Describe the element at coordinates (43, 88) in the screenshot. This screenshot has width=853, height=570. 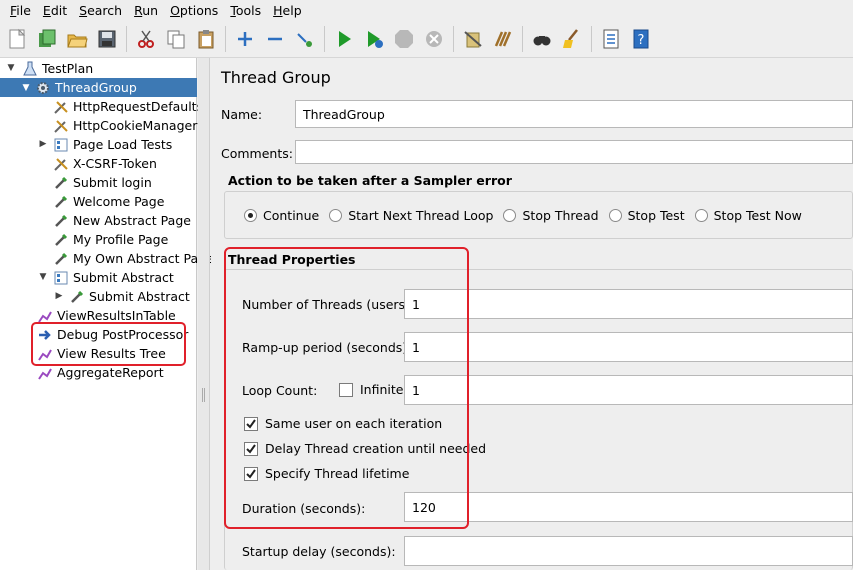
I see `gear-icon` at that location.